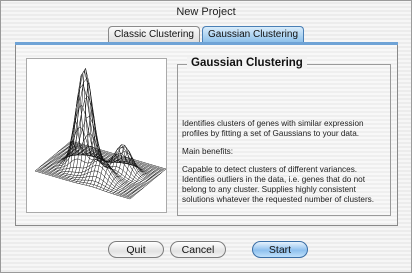 The image size is (412, 273). What do you see at coordinates (153, 34) in the screenshot?
I see `tab-classic-clustering: Classic Clustering` at bounding box center [153, 34].